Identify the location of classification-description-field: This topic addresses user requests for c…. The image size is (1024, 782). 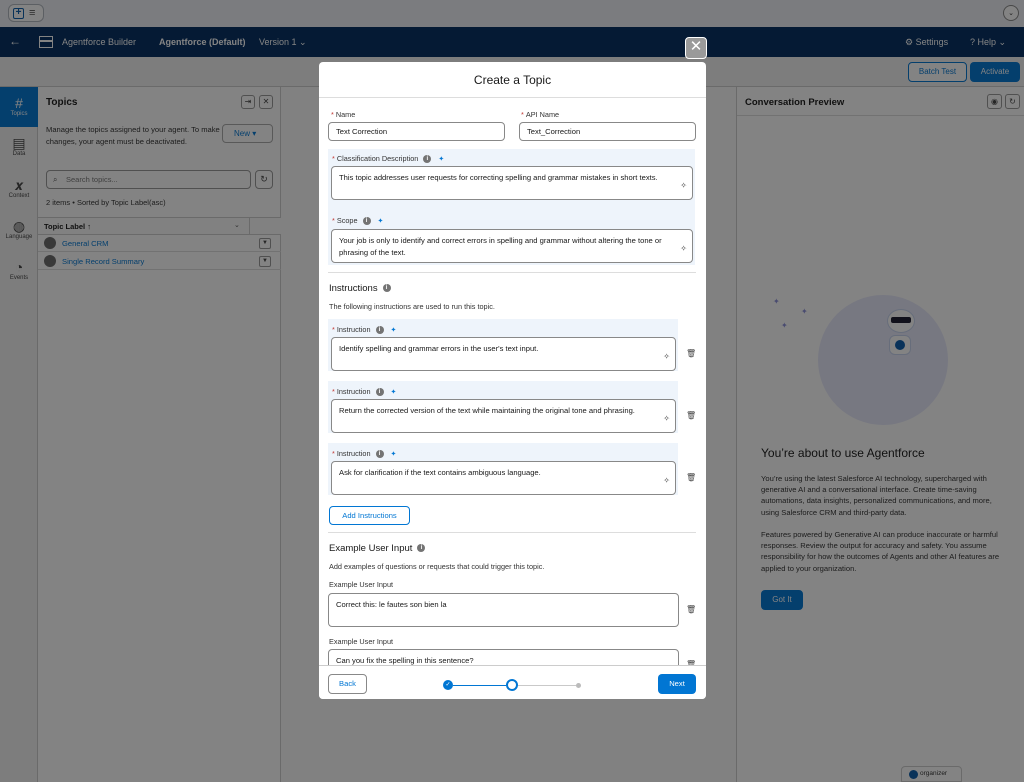
(512, 183).